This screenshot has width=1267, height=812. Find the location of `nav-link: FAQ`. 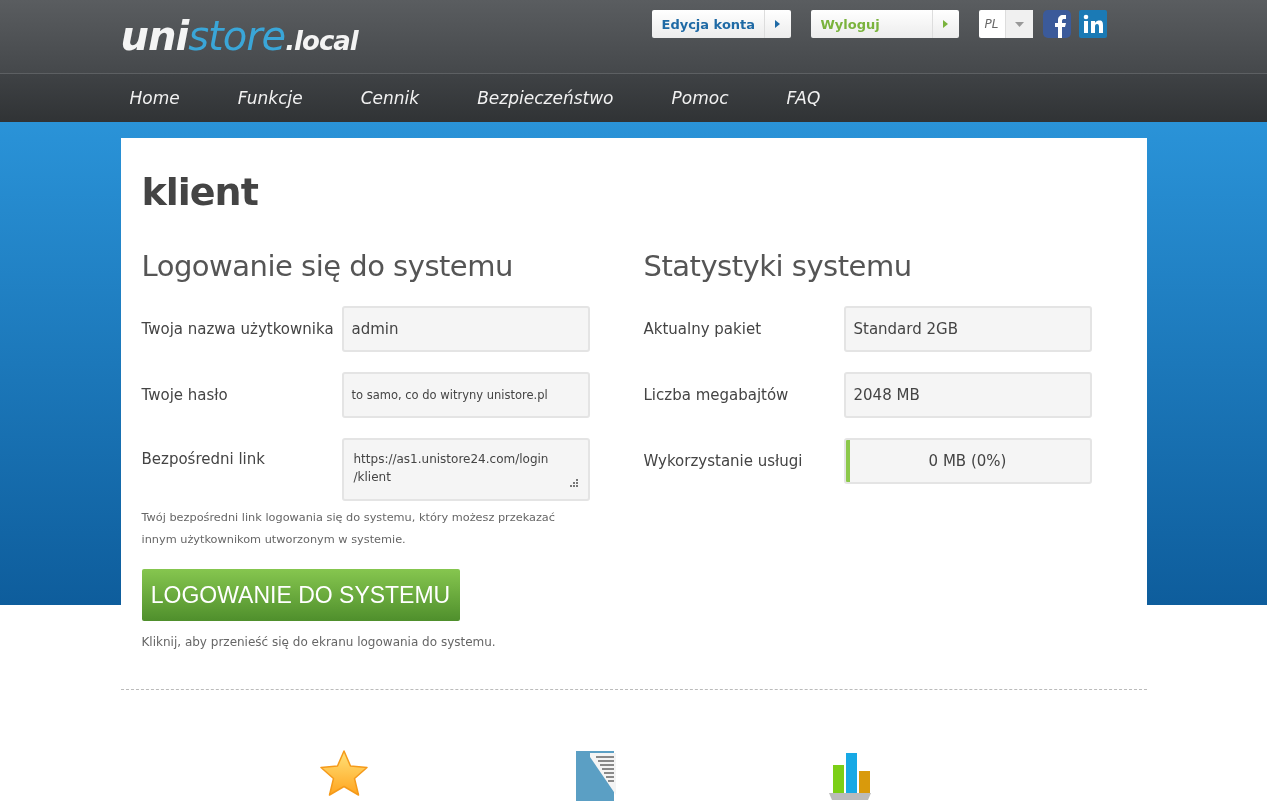

nav-link: FAQ is located at coordinates (803, 98).